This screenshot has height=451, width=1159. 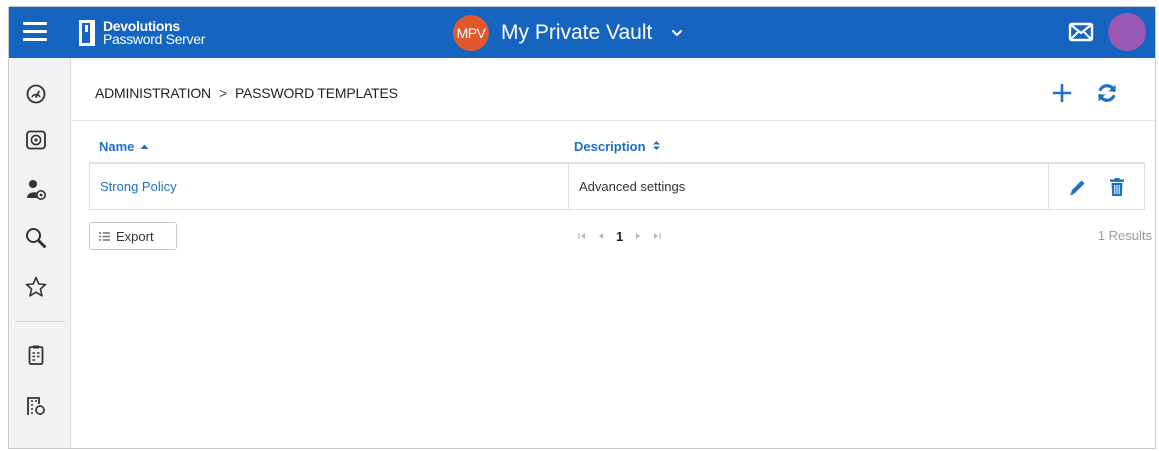 What do you see at coordinates (40, 321) in the screenshot?
I see `sidebar-divider` at bounding box center [40, 321].